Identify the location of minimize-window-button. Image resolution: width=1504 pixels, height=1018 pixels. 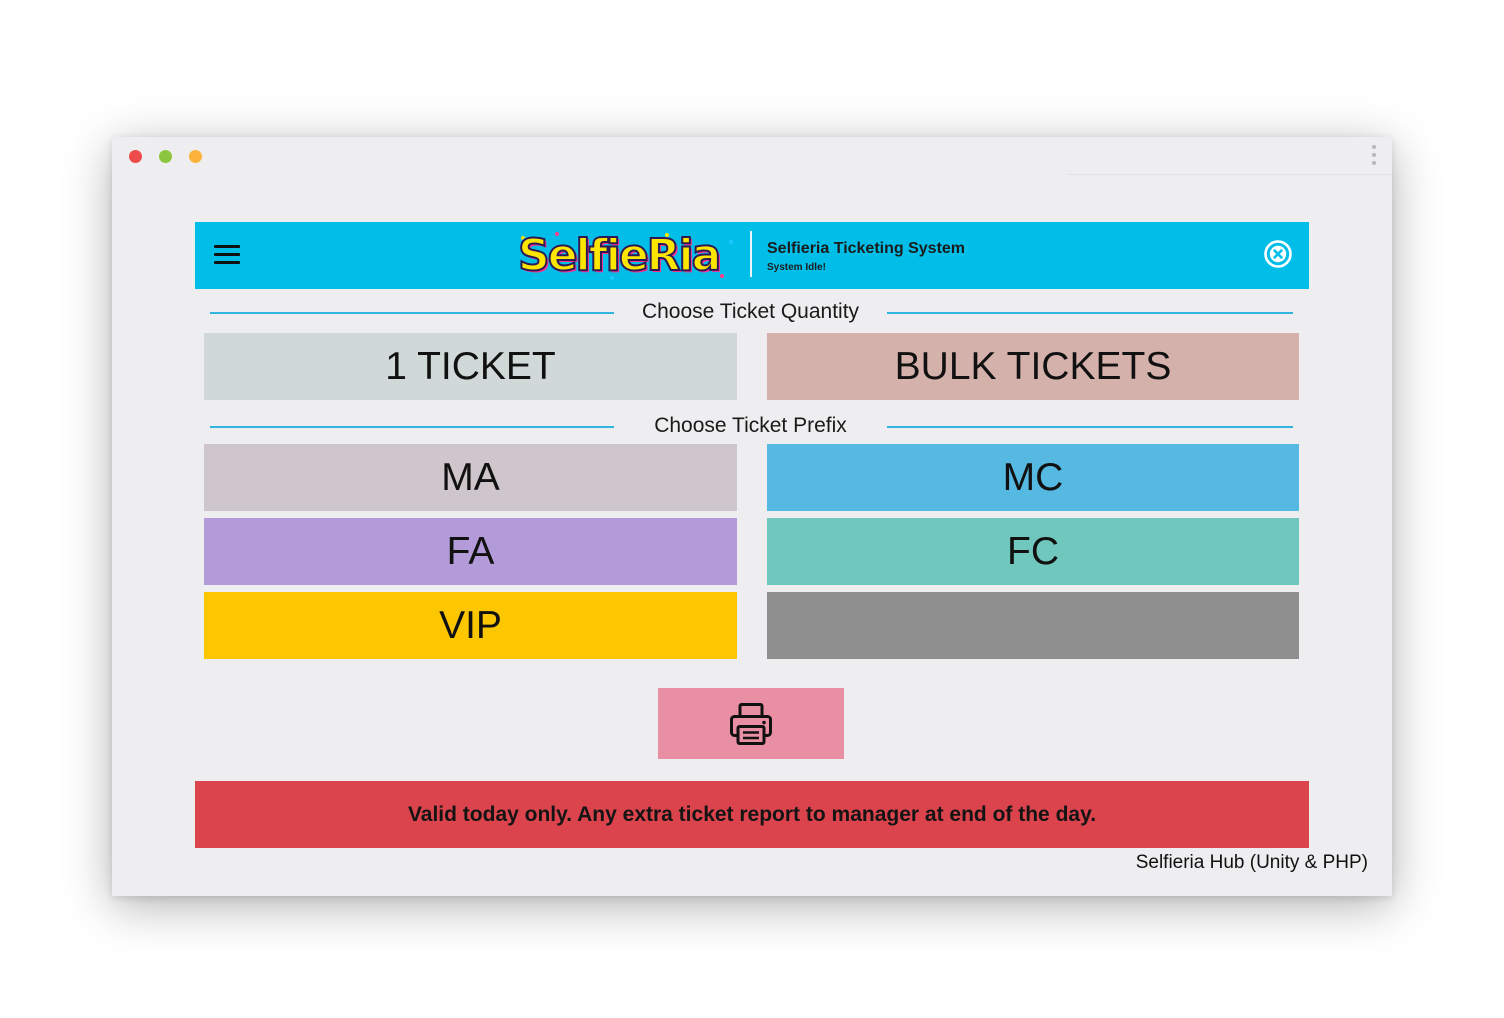
(165, 156).